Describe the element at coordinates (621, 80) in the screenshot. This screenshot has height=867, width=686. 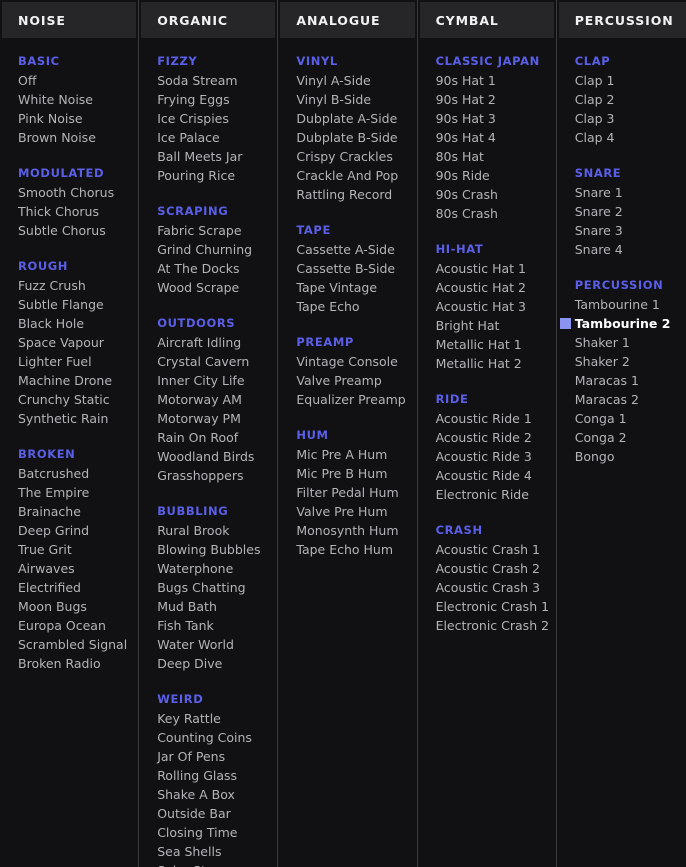
I see `list-item: Clap 1` at that location.